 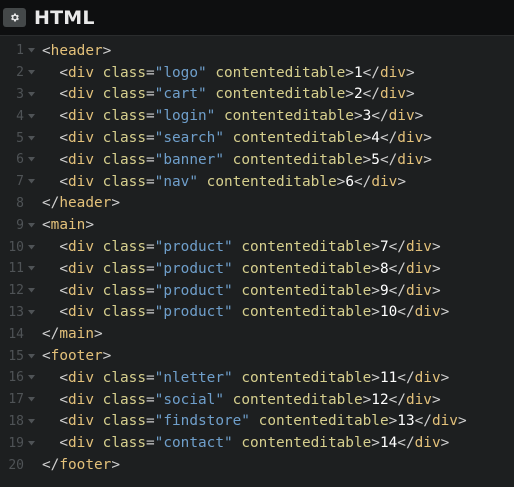 What do you see at coordinates (76, 51) in the screenshot?
I see `code-content: <header>` at bounding box center [76, 51].